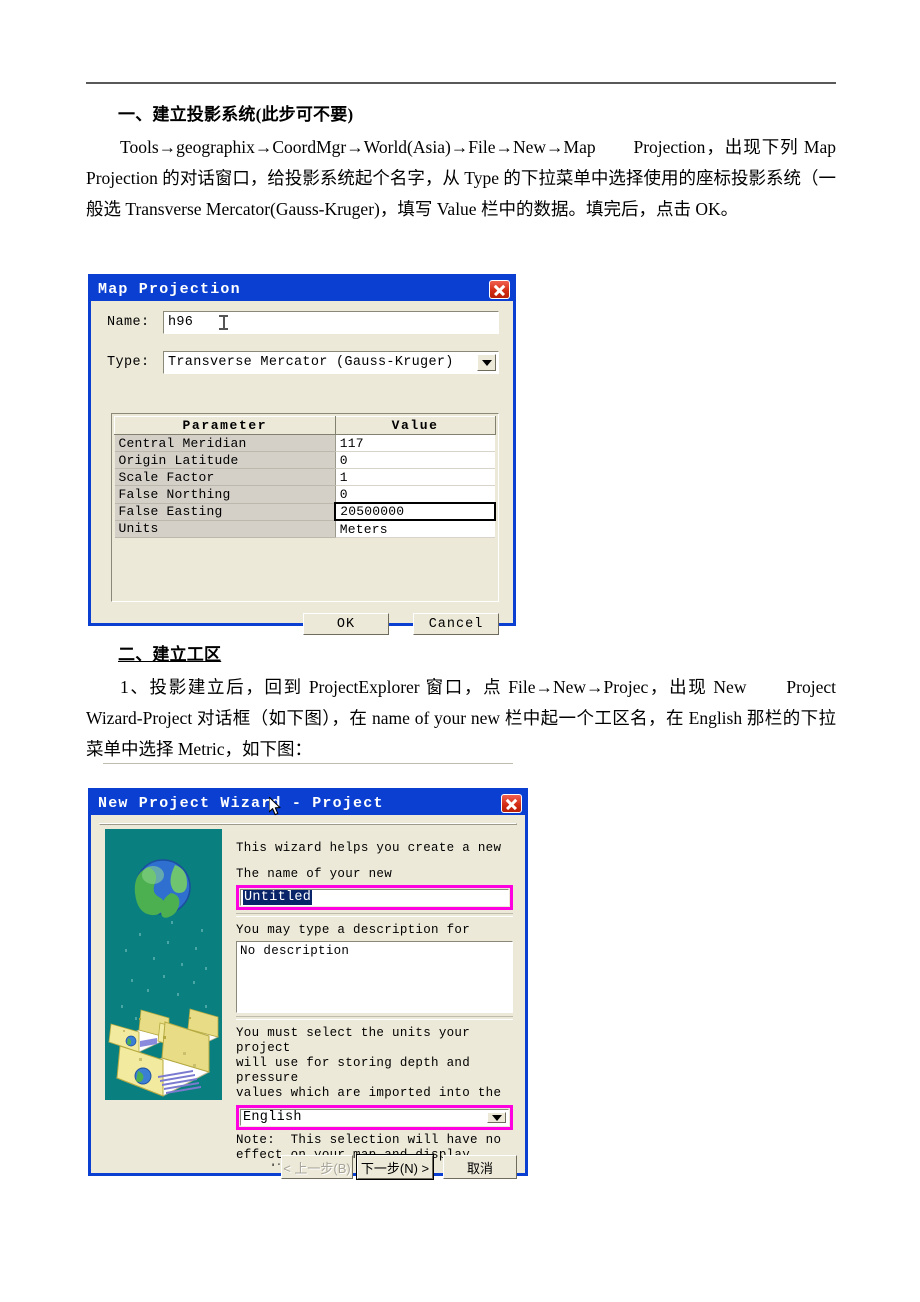 The height and width of the screenshot is (1302, 920). What do you see at coordinates (236, 114) in the screenshot?
I see `section-1-heading: 一、建立投影系统(此步可不要)` at bounding box center [236, 114].